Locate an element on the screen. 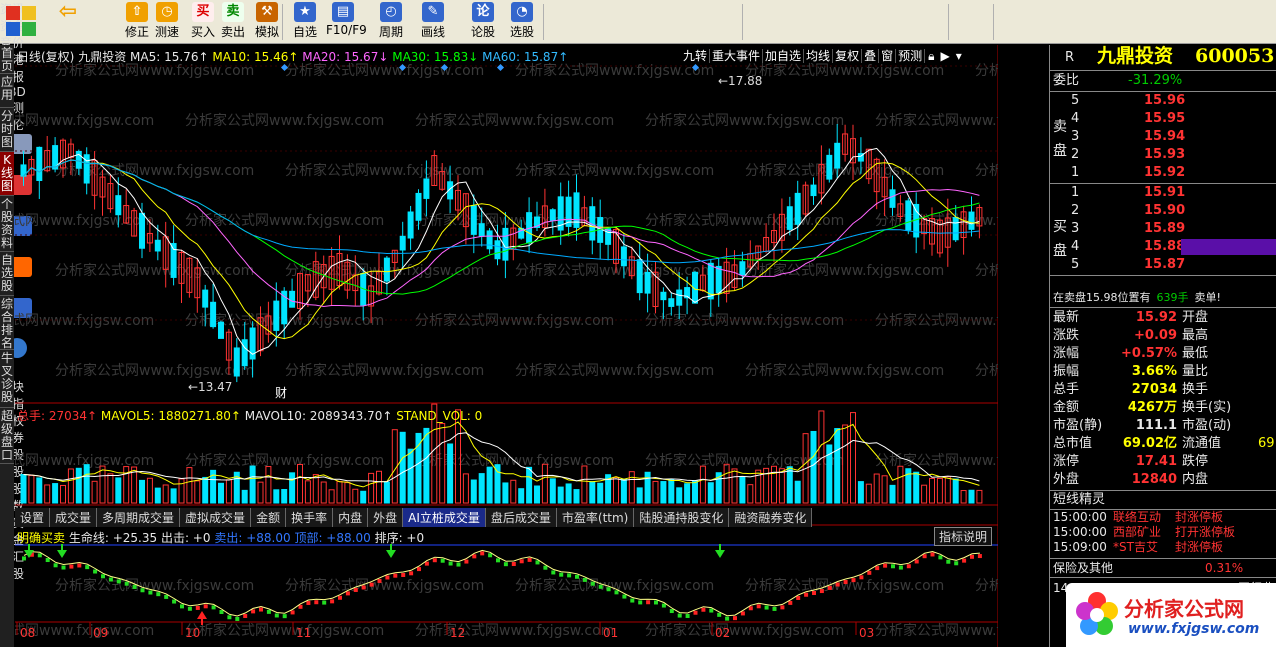 Image resolution: width=1276 pixels, height=647 pixels. toolbar-f10-button: ▤ F10/F9 is located at coordinates (346, 22).